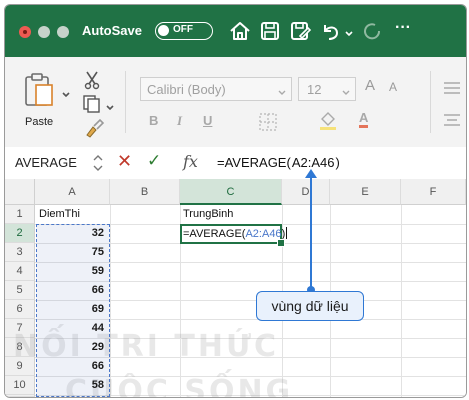  I want to click on column-header-b: B, so click(145, 192).